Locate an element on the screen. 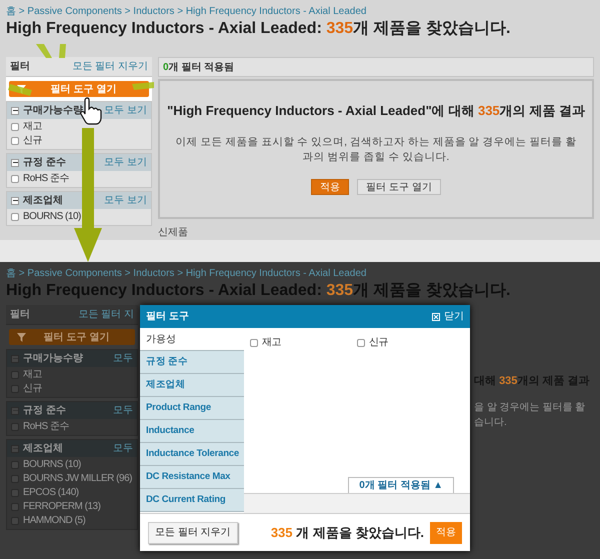  results-count: 335 개 제품을 찾았습니다. is located at coordinates (347, 533).